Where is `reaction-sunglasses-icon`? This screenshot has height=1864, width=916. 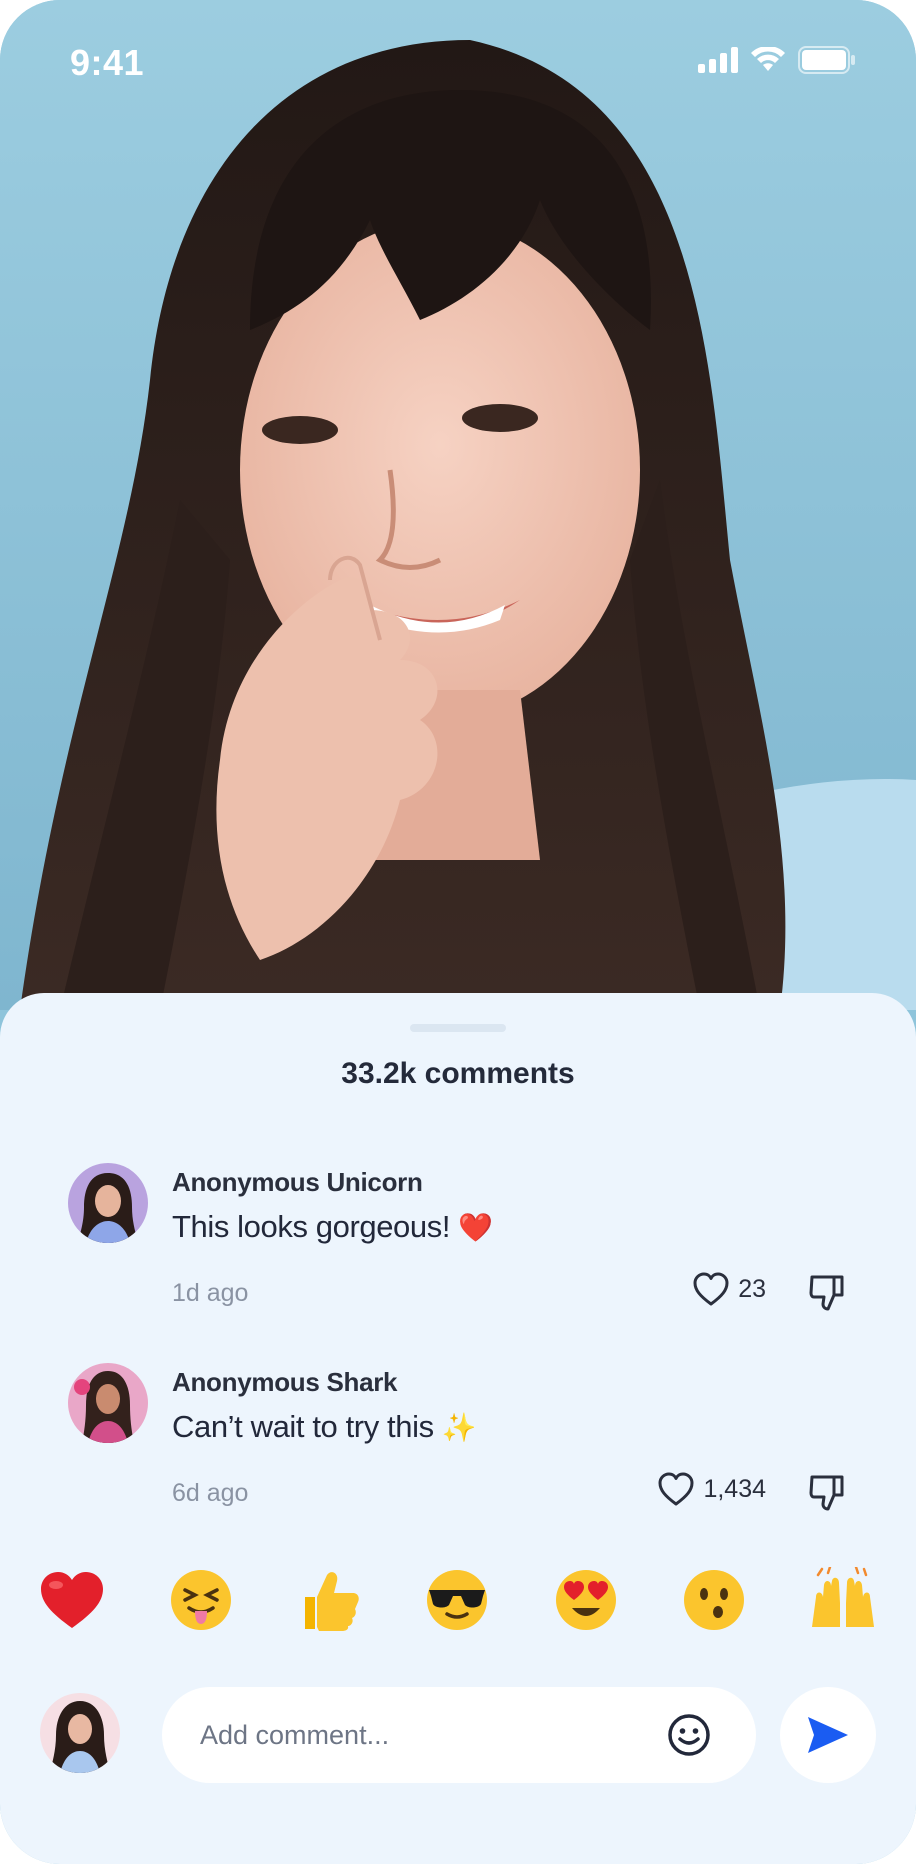 reaction-sunglasses-icon is located at coordinates (457, 1600).